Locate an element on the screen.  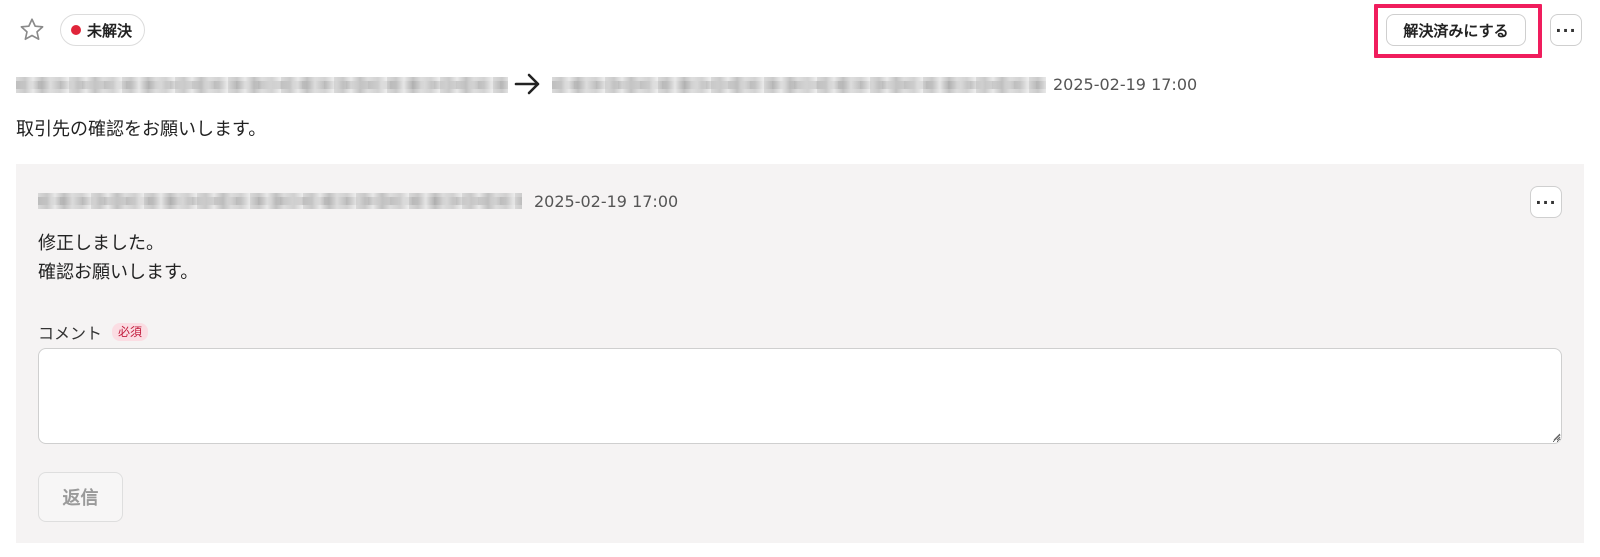
thread-more-button: ··· is located at coordinates (1566, 30).